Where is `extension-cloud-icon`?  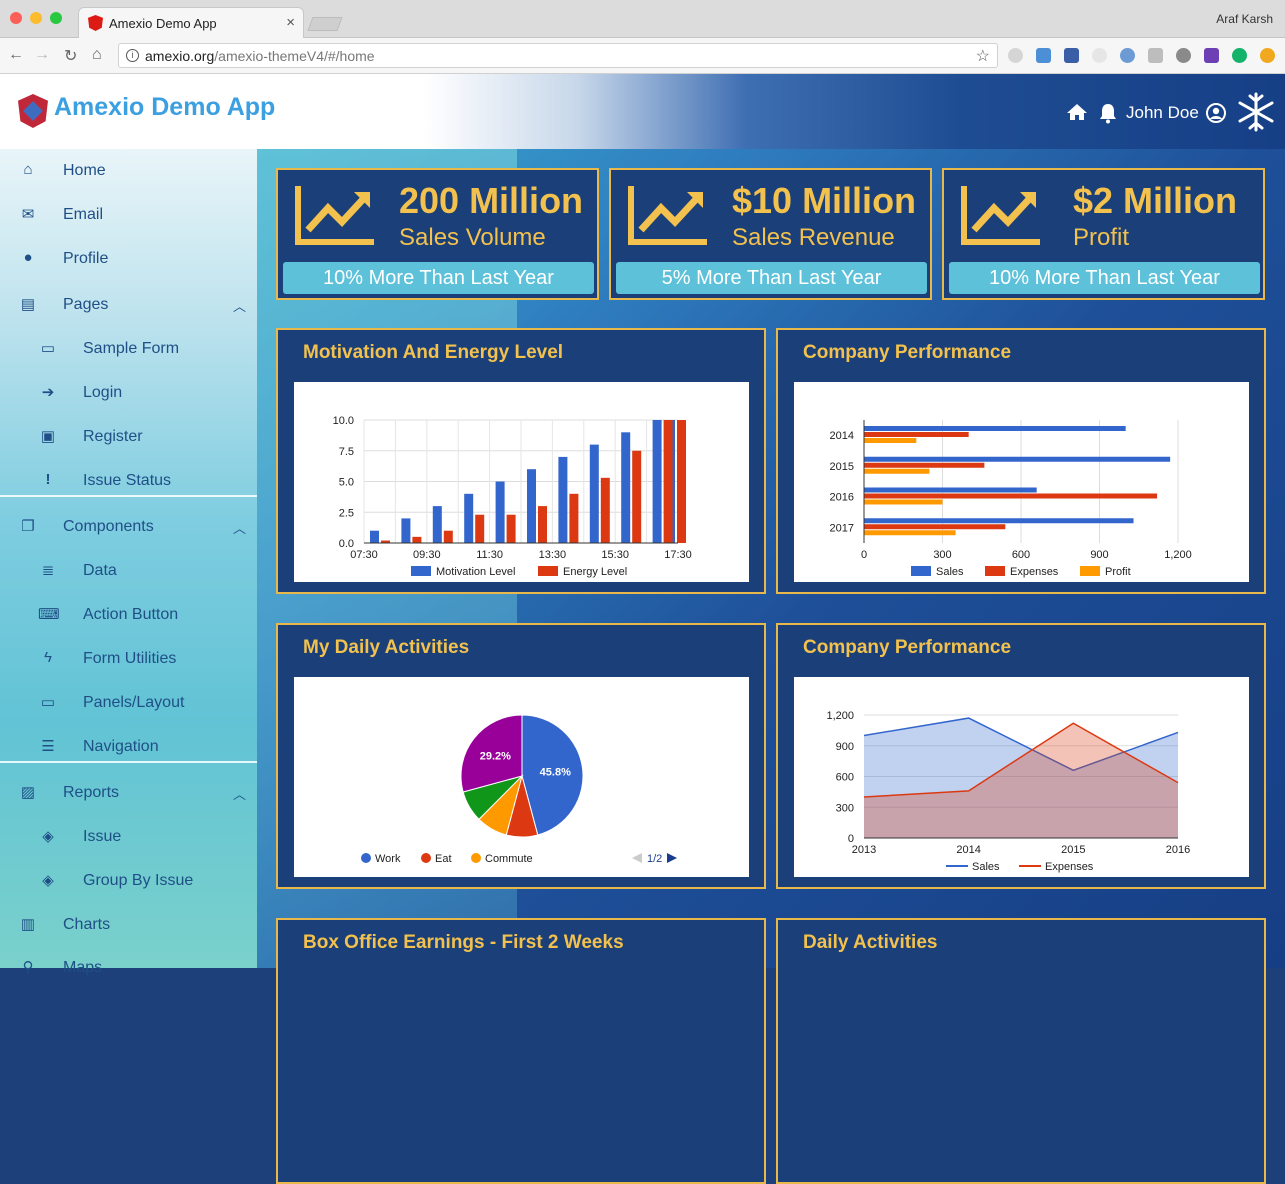
extension-cloud-icon is located at coordinates (1015, 55).